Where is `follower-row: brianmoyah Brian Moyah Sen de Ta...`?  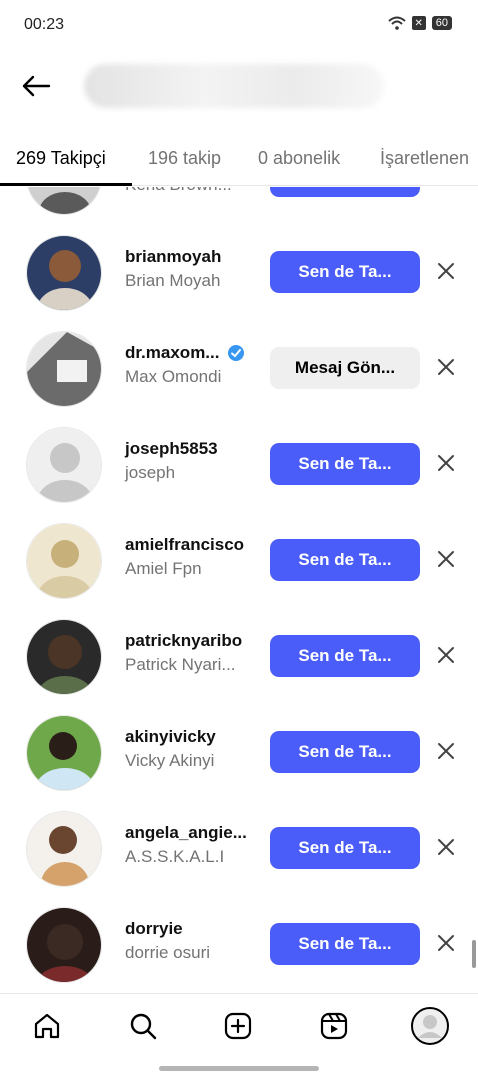 follower-row: brianmoyah Brian Moyah Sen de Ta... is located at coordinates (239, 273).